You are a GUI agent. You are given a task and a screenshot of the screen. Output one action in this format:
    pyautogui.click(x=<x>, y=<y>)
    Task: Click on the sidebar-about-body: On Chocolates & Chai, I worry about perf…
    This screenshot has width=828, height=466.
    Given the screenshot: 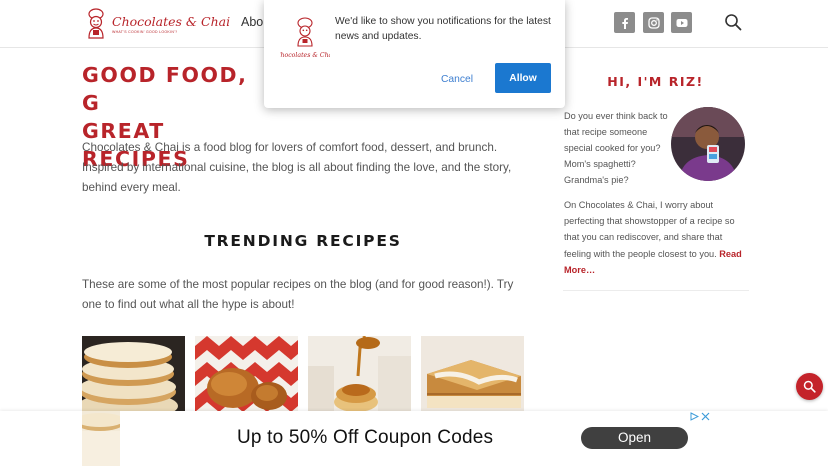 What is the action you would take?
    pyautogui.click(x=649, y=229)
    